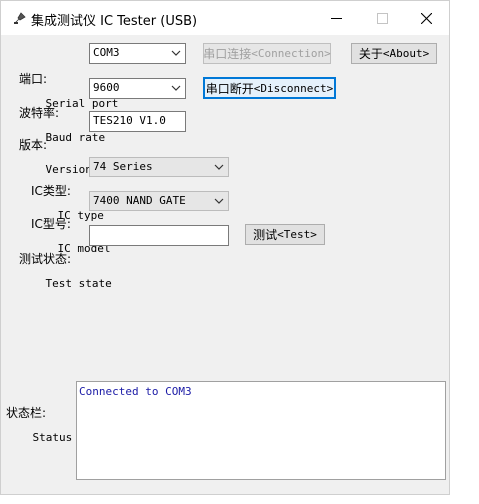  What do you see at coordinates (291, 53) in the screenshot?
I see `connect-button-label-en: <Connection>` at bounding box center [291, 53].